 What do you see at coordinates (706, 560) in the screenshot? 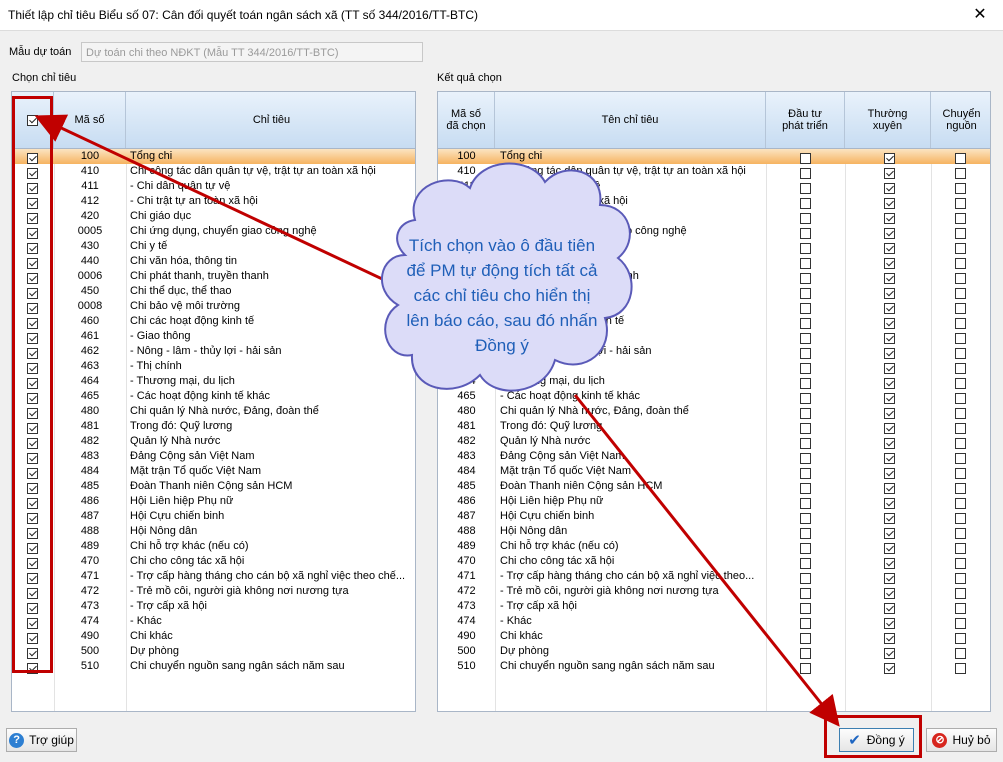
I see `arrow-to-ok-button` at bounding box center [706, 560].